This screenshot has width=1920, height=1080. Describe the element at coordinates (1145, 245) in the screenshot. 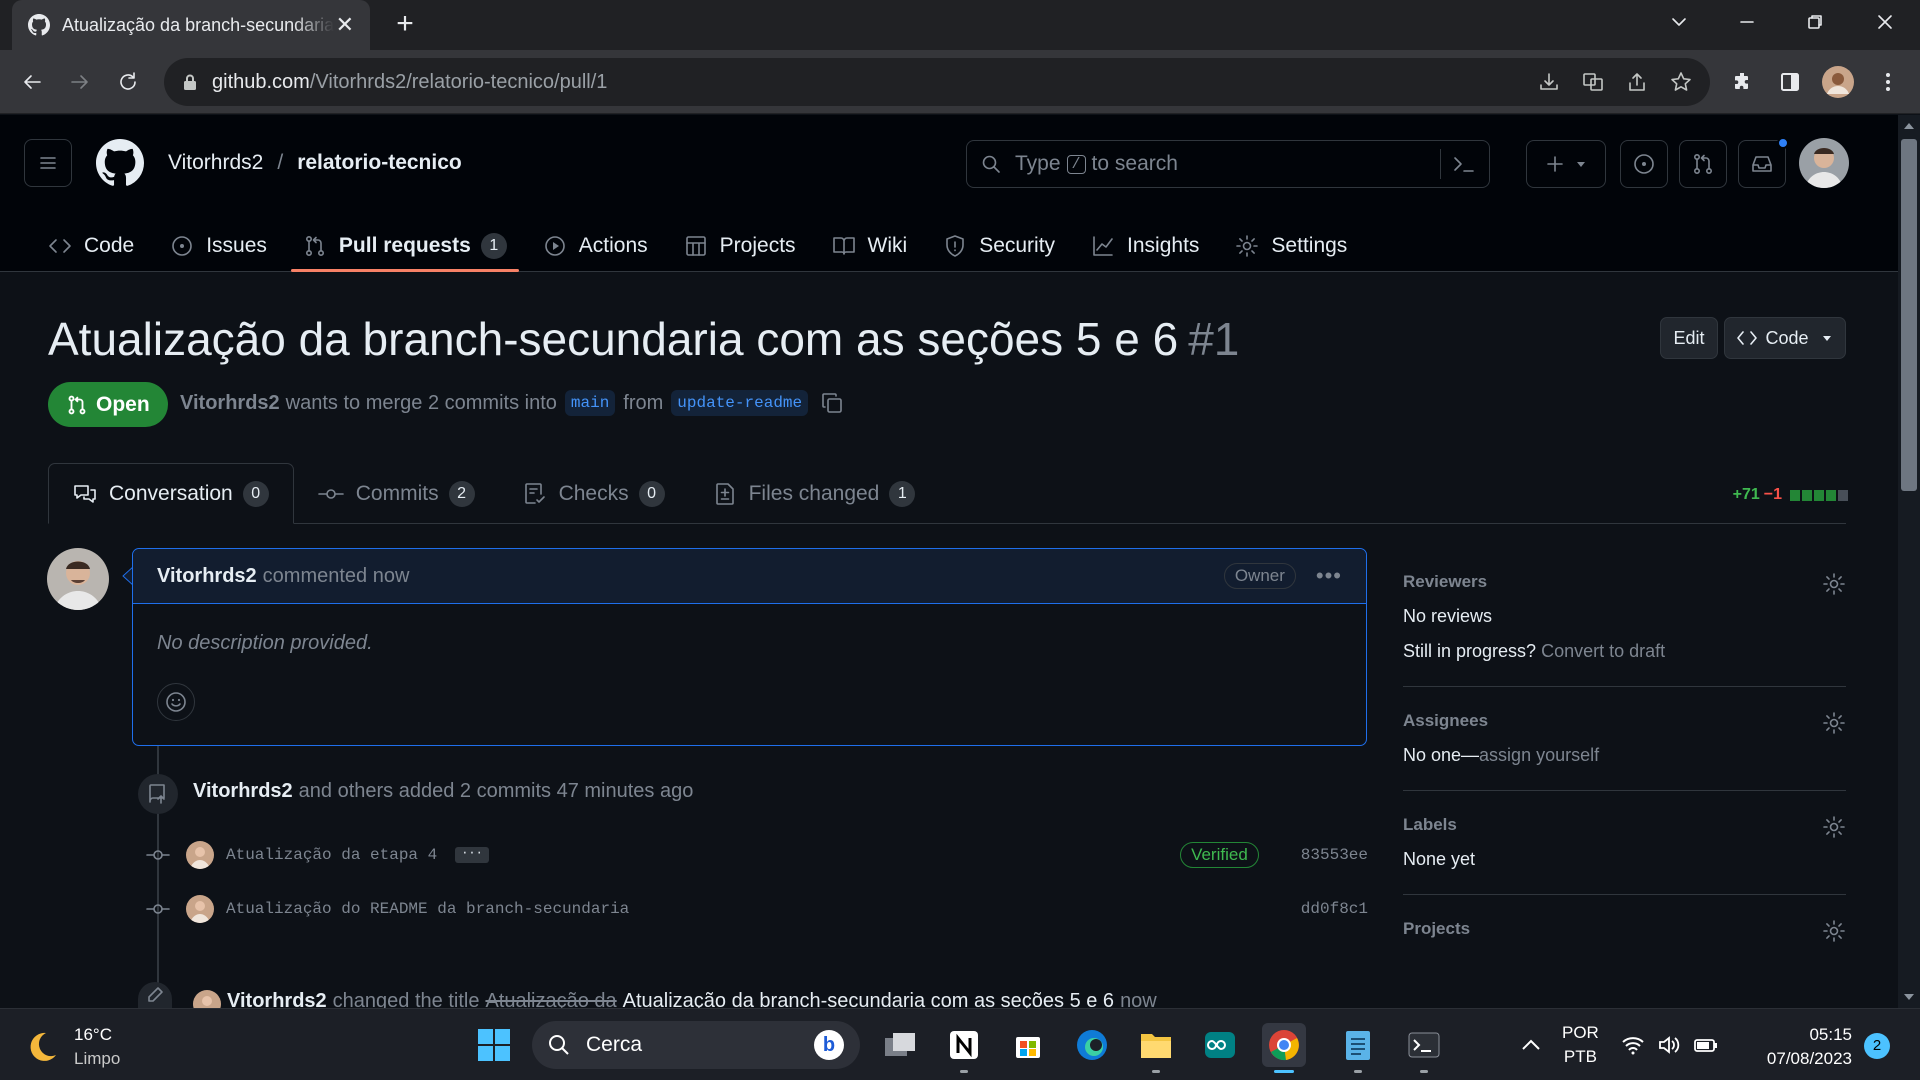

I see `nav-insights: Insights` at that location.